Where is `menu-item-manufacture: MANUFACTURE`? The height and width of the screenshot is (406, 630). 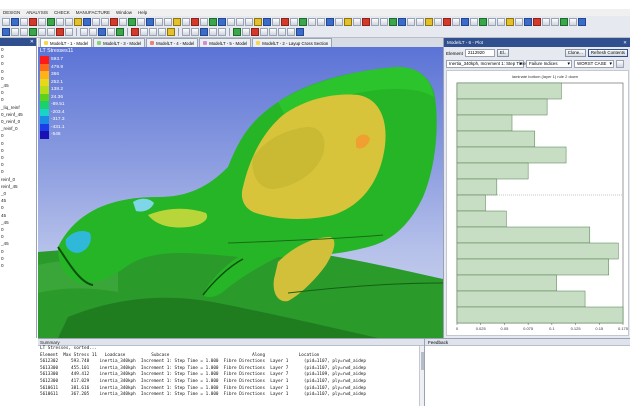 menu-item-manufacture: MANUFACTURE is located at coordinates (93, 12).